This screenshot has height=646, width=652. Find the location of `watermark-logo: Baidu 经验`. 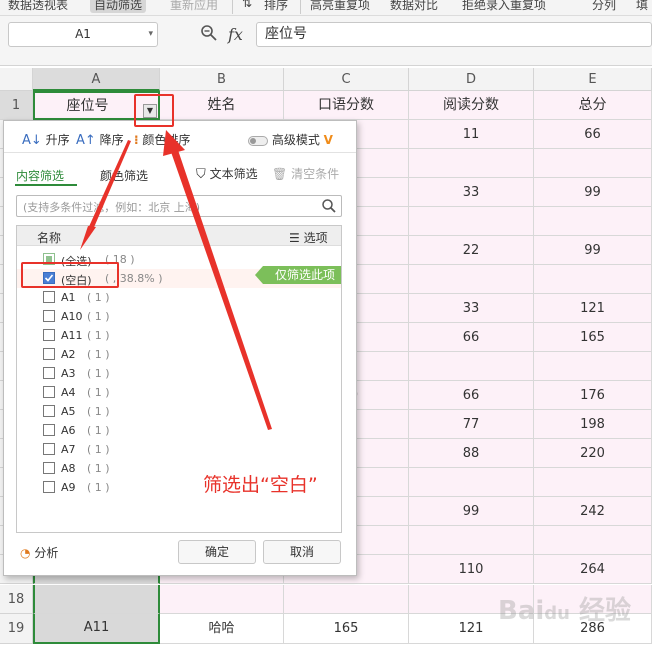

watermark-logo: Baidu 经验 is located at coordinates (565, 611).